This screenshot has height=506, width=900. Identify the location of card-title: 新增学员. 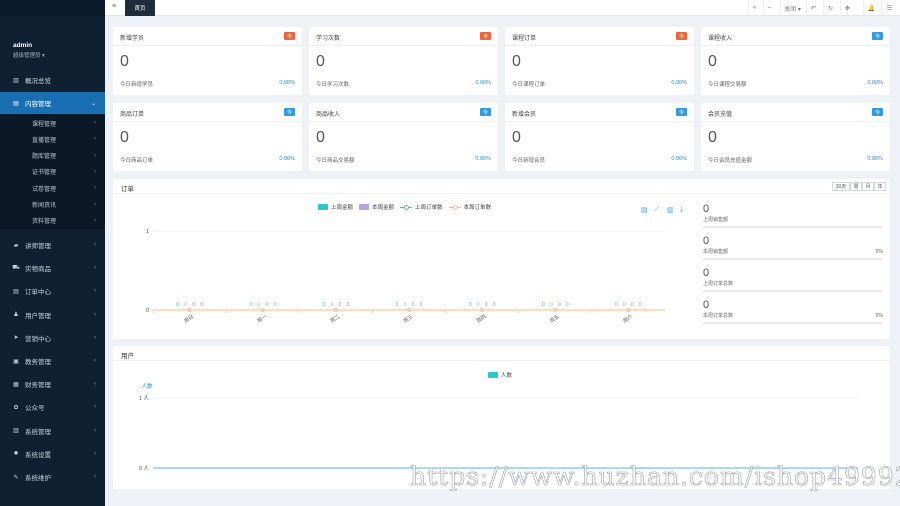
(132, 39).